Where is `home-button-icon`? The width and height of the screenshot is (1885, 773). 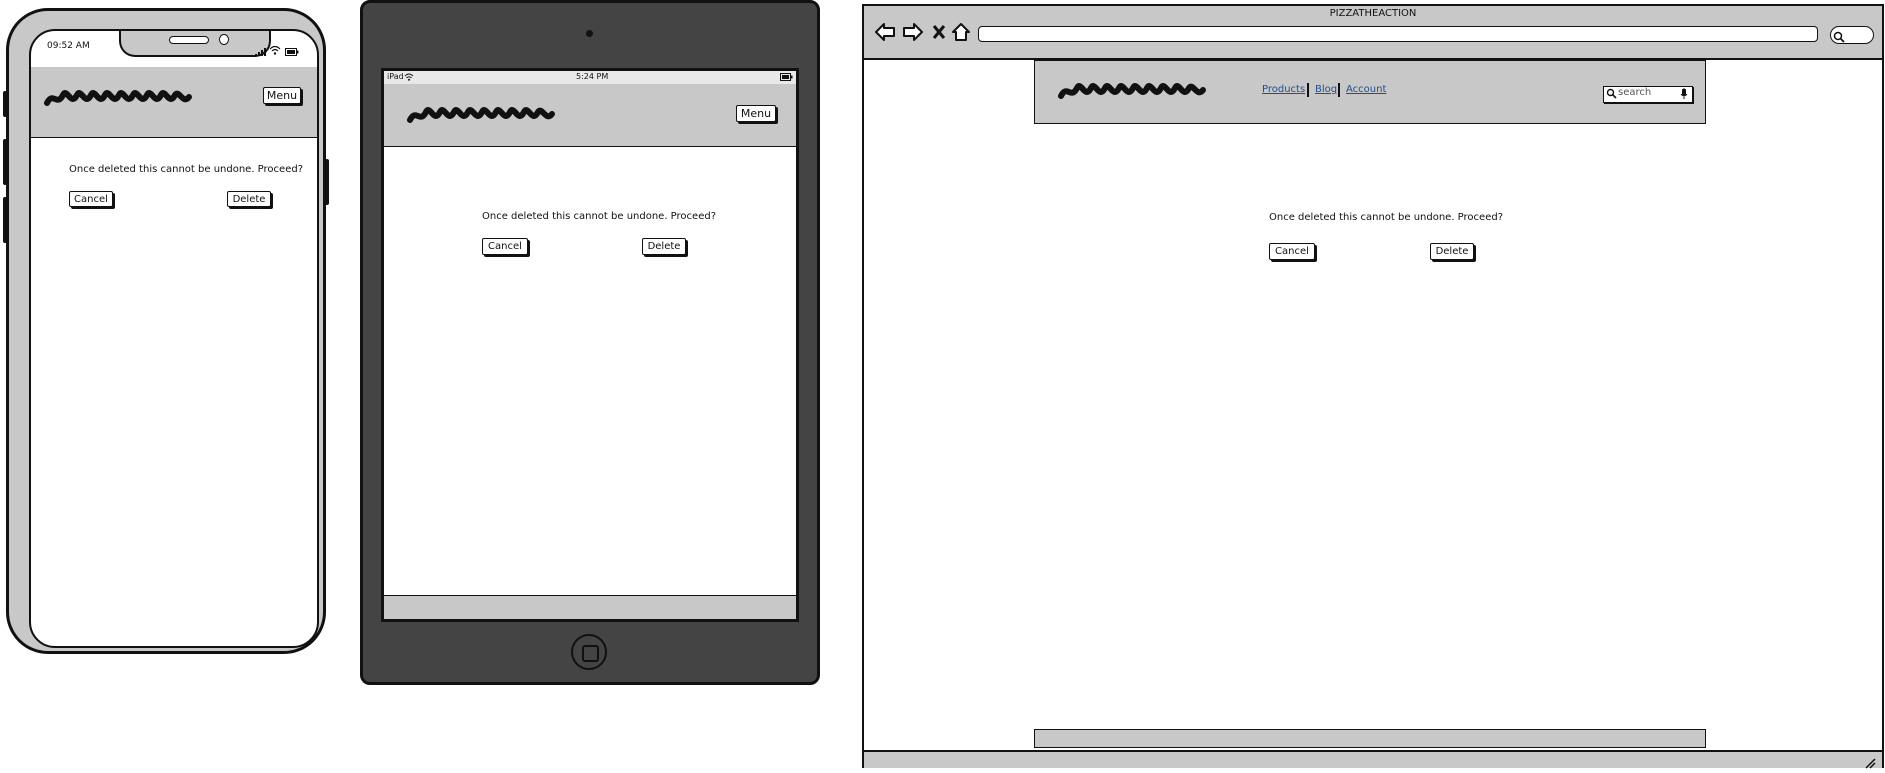 home-button-icon is located at coordinates (589, 652).